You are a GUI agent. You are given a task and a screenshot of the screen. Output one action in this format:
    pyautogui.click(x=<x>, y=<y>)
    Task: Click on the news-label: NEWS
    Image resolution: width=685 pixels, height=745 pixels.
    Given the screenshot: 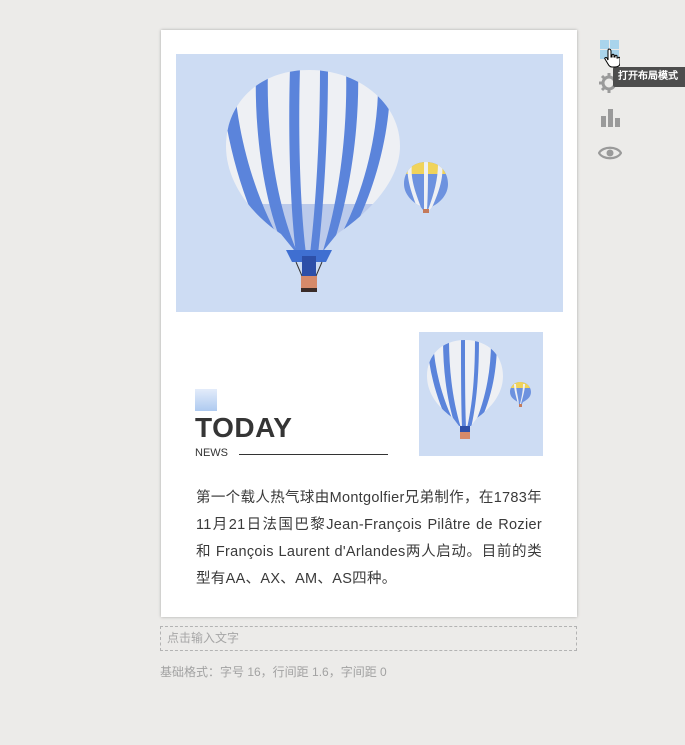 What is the action you would take?
    pyautogui.click(x=211, y=453)
    